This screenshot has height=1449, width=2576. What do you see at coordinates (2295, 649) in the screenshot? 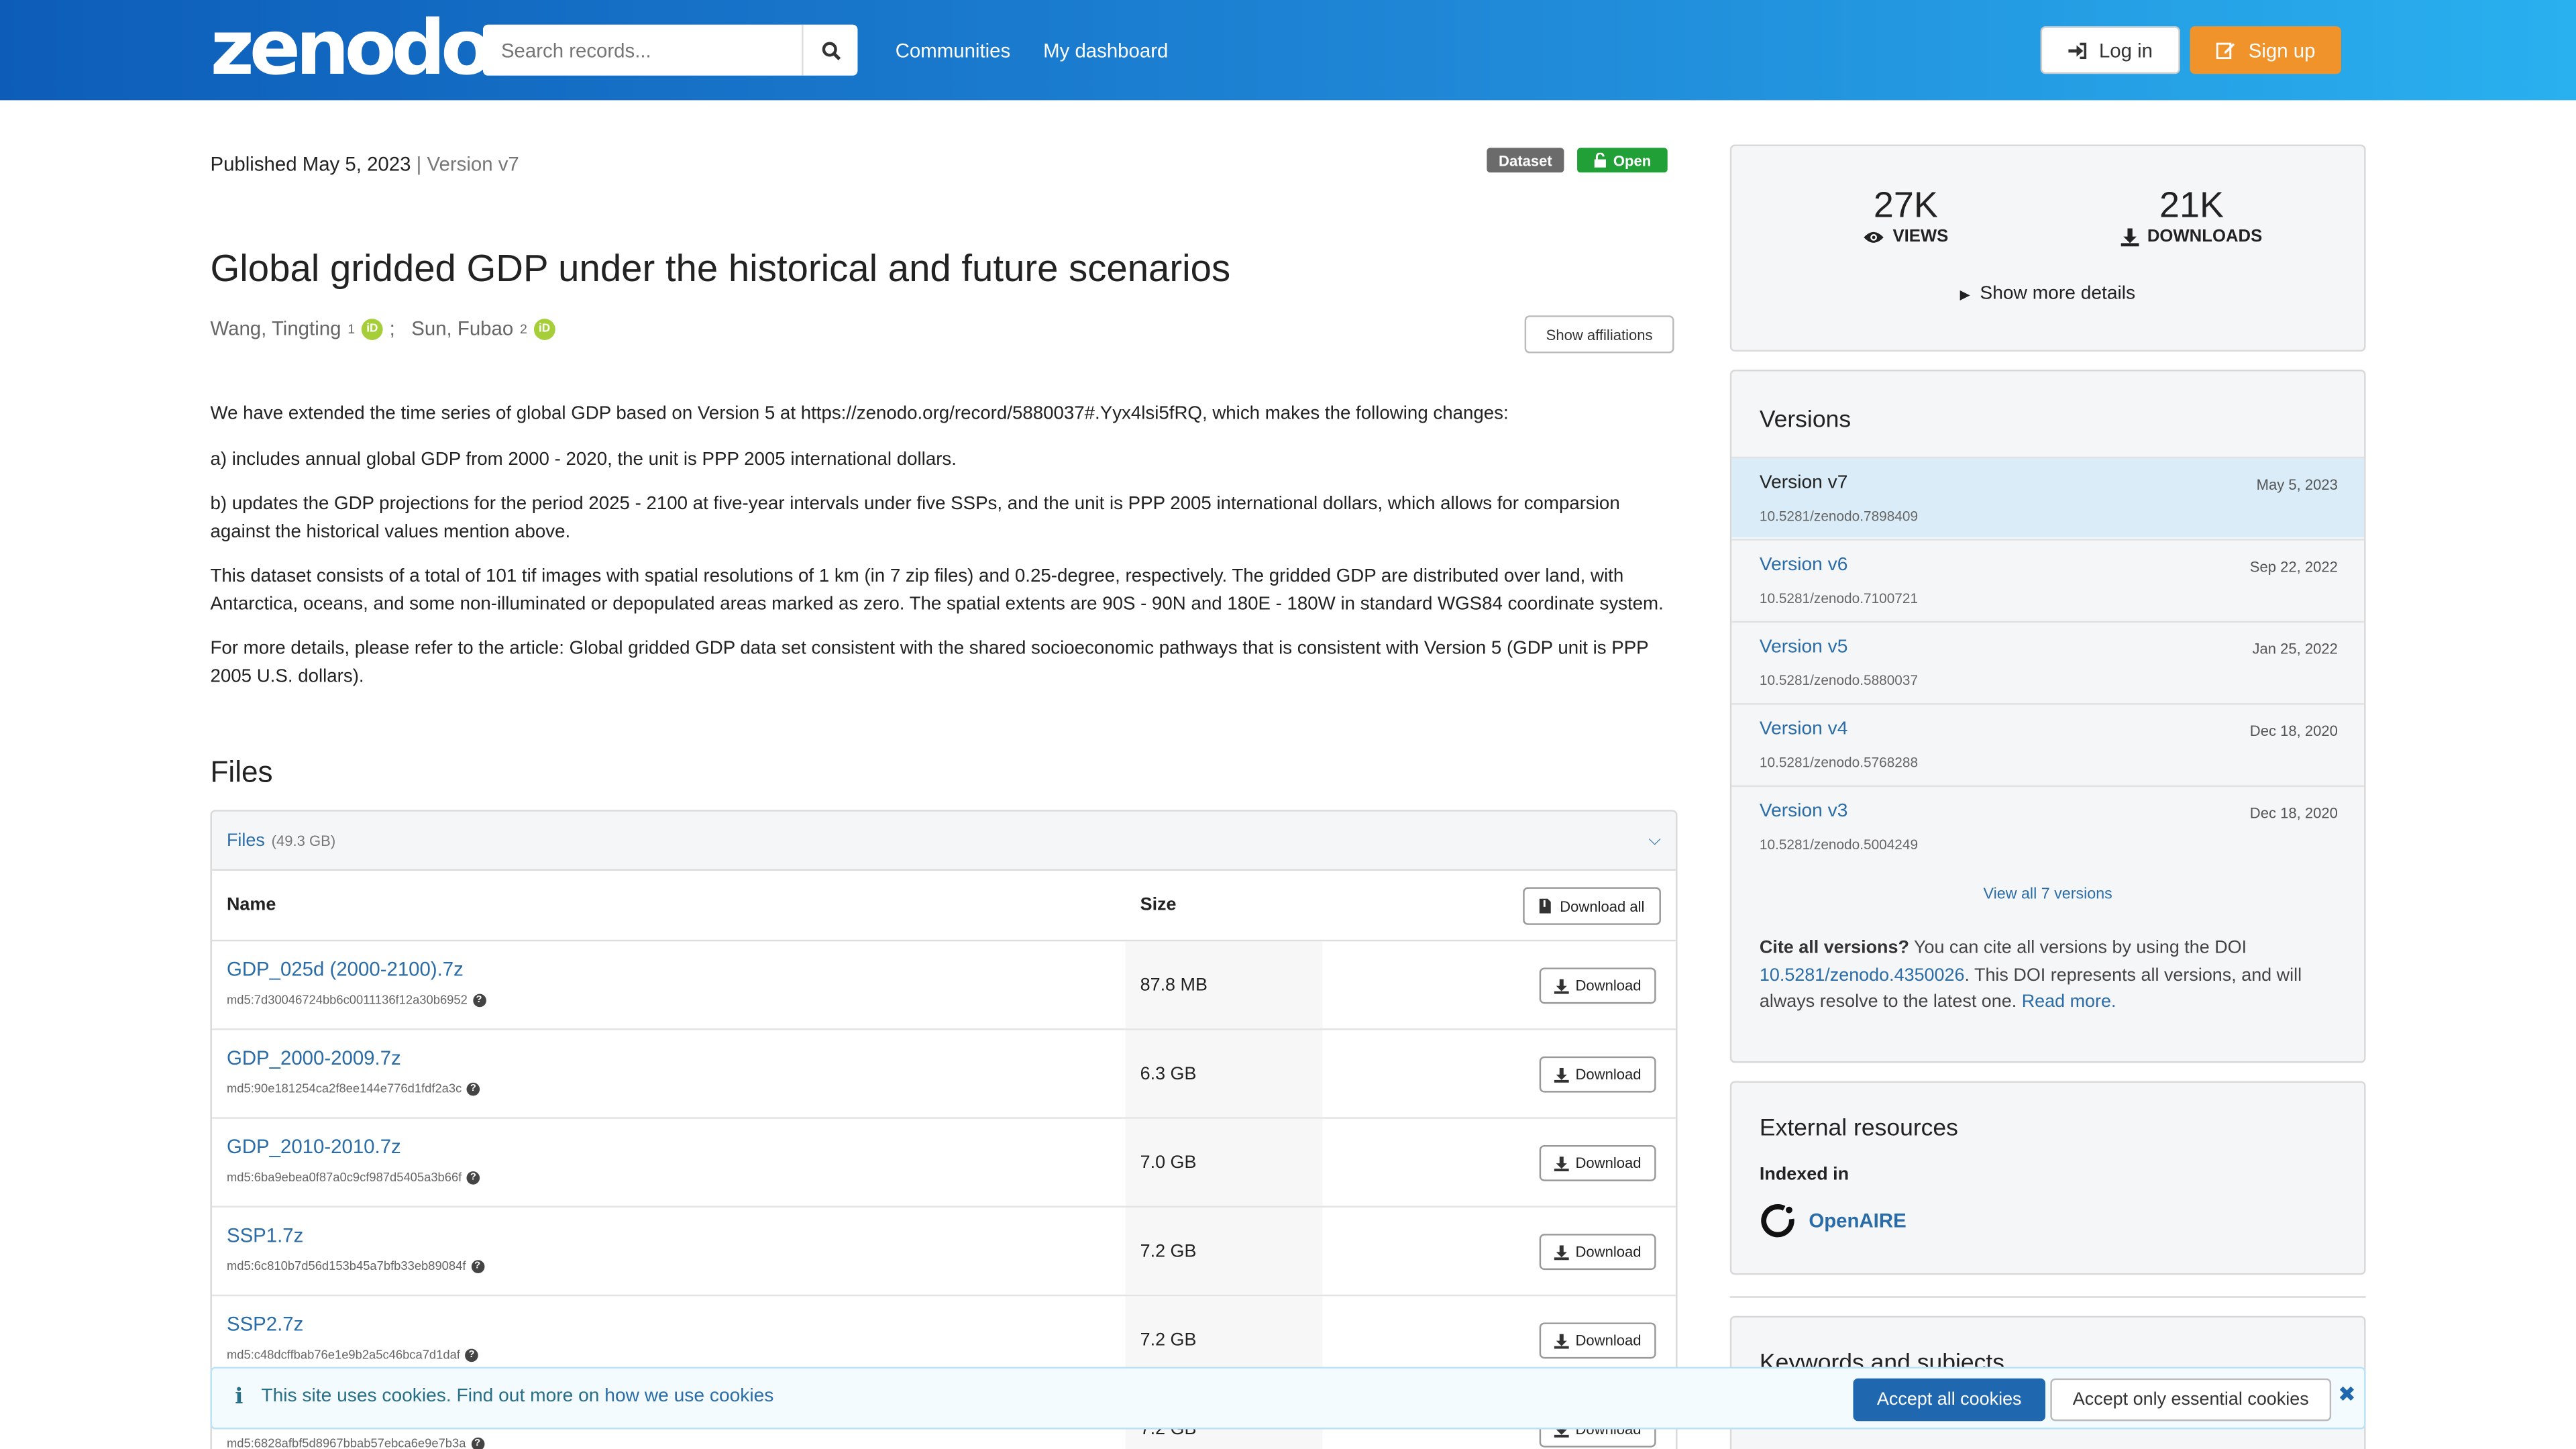
I see `version-date: Jan 25, 2022` at bounding box center [2295, 649].